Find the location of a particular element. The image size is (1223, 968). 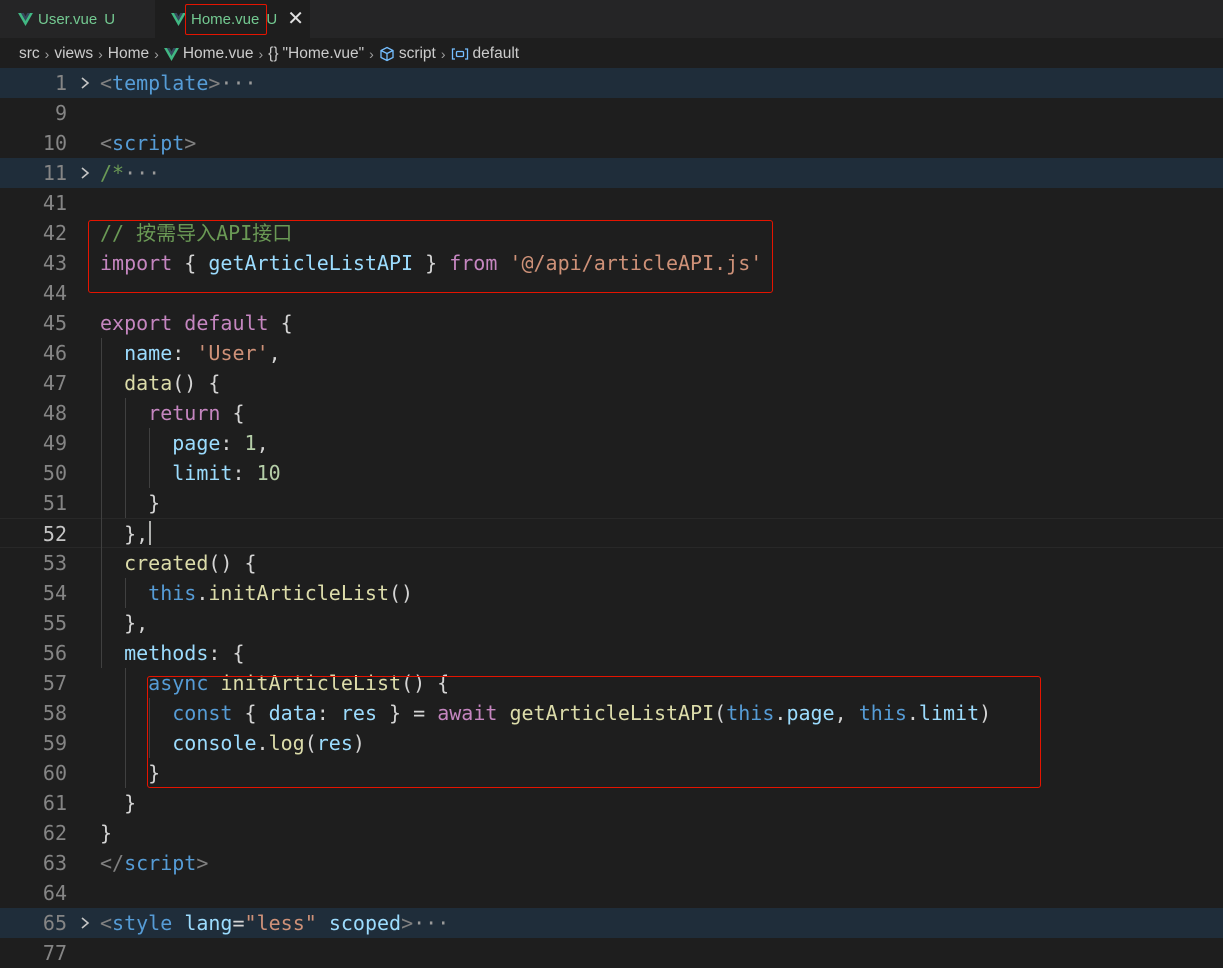

code-token: res is located at coordinates (334, 743).